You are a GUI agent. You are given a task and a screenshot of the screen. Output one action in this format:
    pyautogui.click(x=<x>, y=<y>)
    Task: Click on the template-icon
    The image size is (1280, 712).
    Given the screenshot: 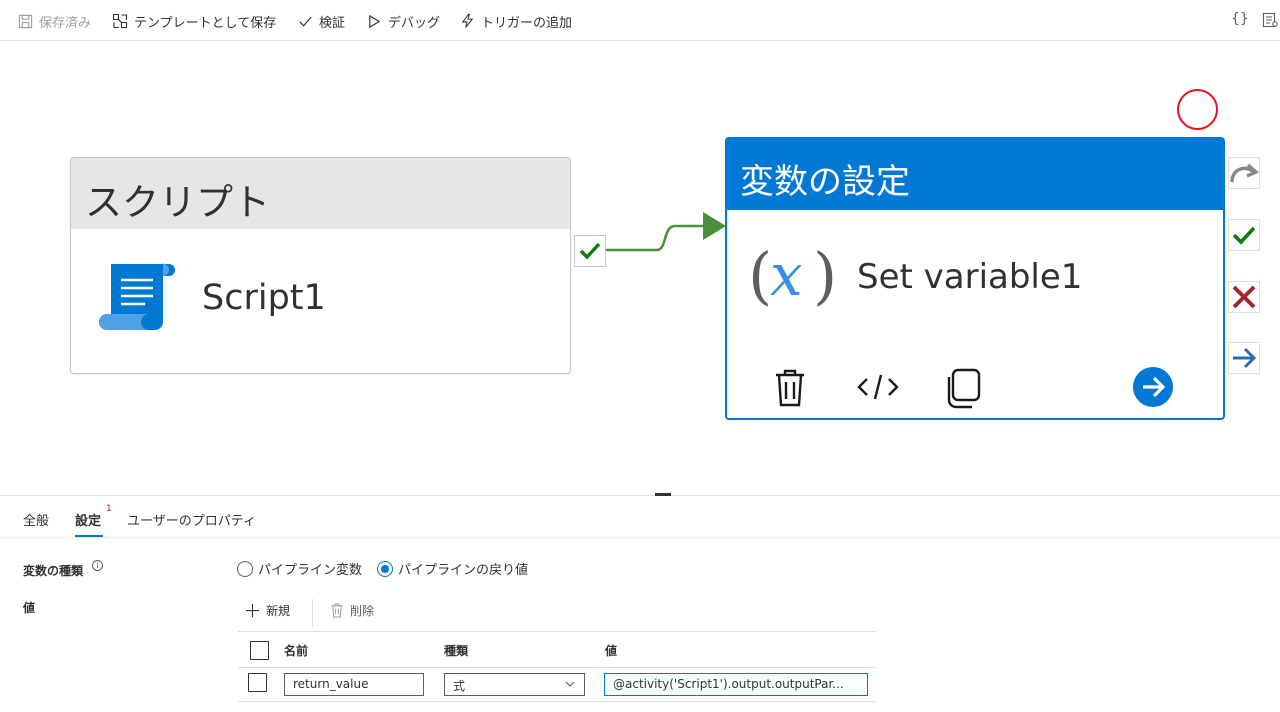 What is the action you would take?
    pyautogui.click(x=120, y=21)
    